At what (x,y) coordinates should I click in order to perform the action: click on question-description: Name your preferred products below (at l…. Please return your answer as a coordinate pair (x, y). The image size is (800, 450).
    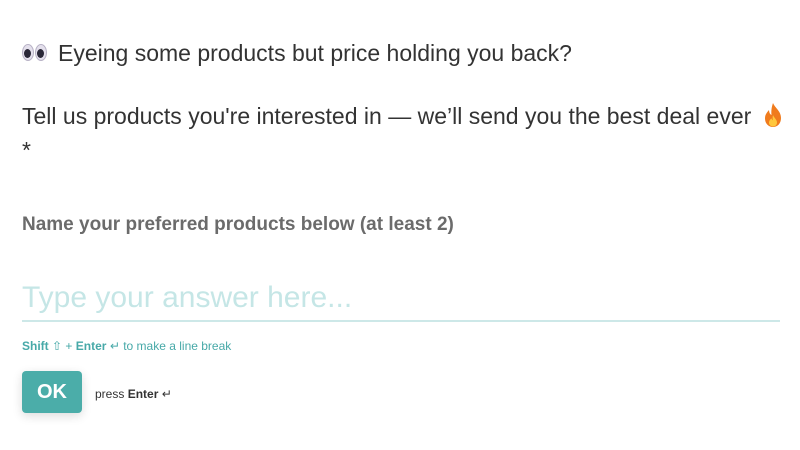
    Looking at the image, I should click on (238, 224).